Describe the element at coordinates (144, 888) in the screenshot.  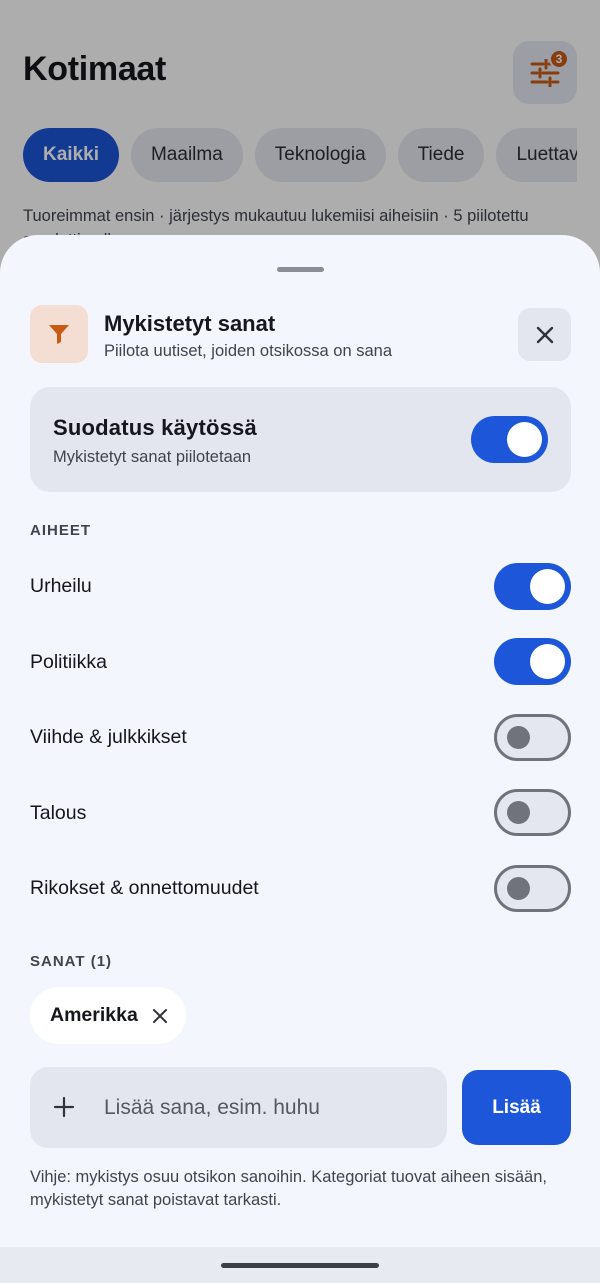
I see `topic-label-rikokset: Rikokset & onnettomuudet` at that location.